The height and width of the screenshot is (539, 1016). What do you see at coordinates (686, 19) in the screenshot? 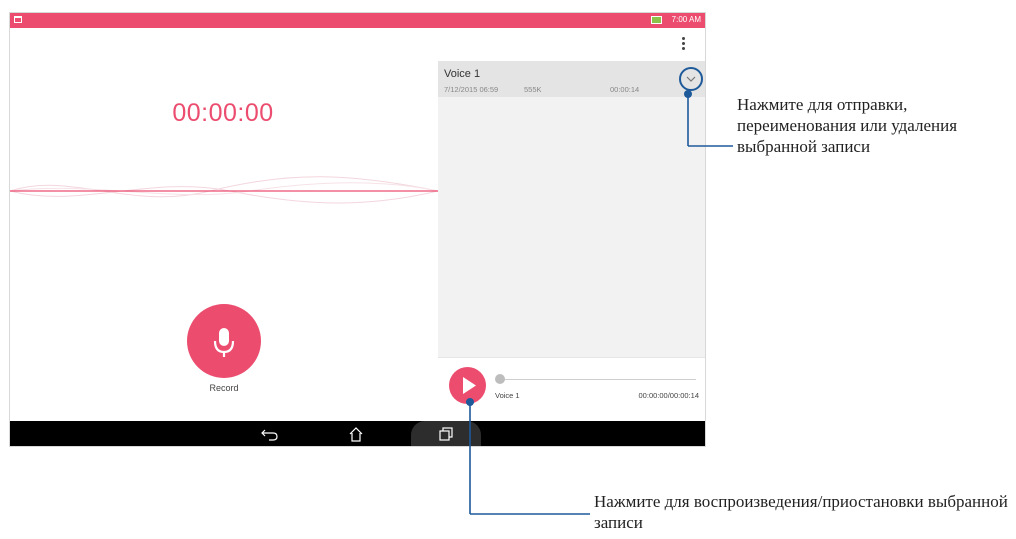
I see `status-time: 7:00 AM` at bounding box center [686, 19].